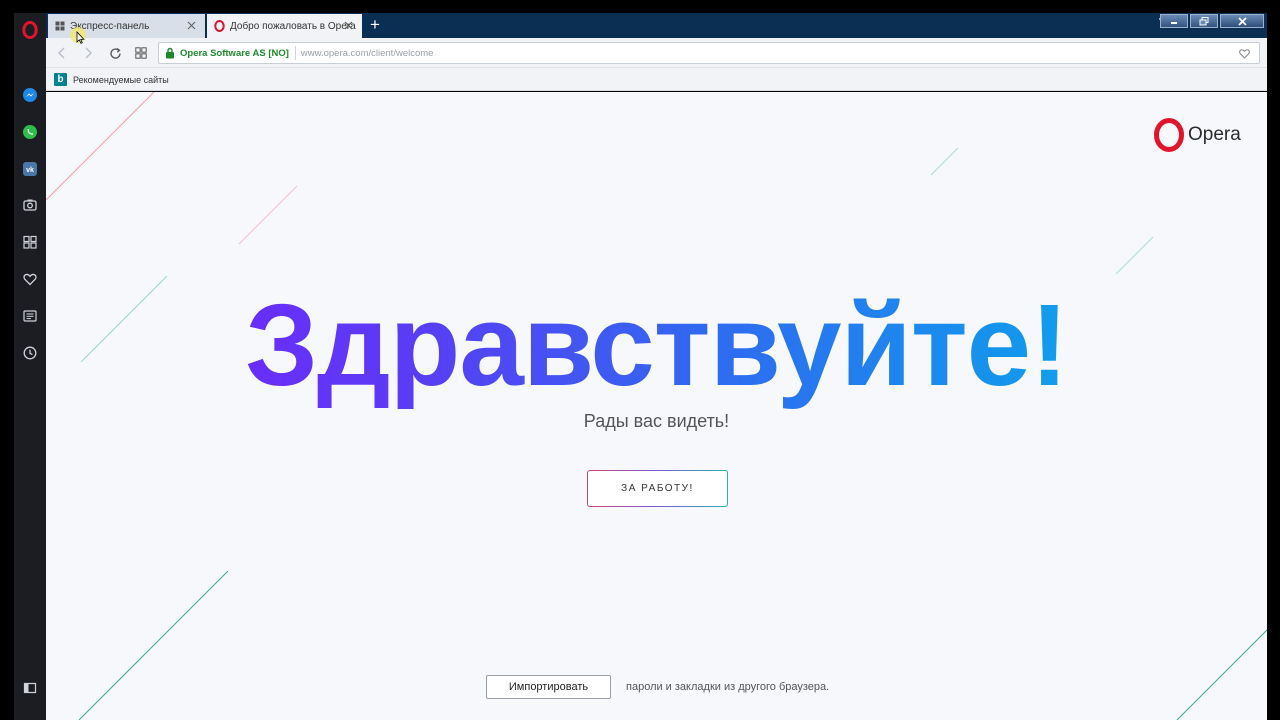 This screenshot has width=1280, height=720. I want to click on speed-dial-button, so click(141, 53).